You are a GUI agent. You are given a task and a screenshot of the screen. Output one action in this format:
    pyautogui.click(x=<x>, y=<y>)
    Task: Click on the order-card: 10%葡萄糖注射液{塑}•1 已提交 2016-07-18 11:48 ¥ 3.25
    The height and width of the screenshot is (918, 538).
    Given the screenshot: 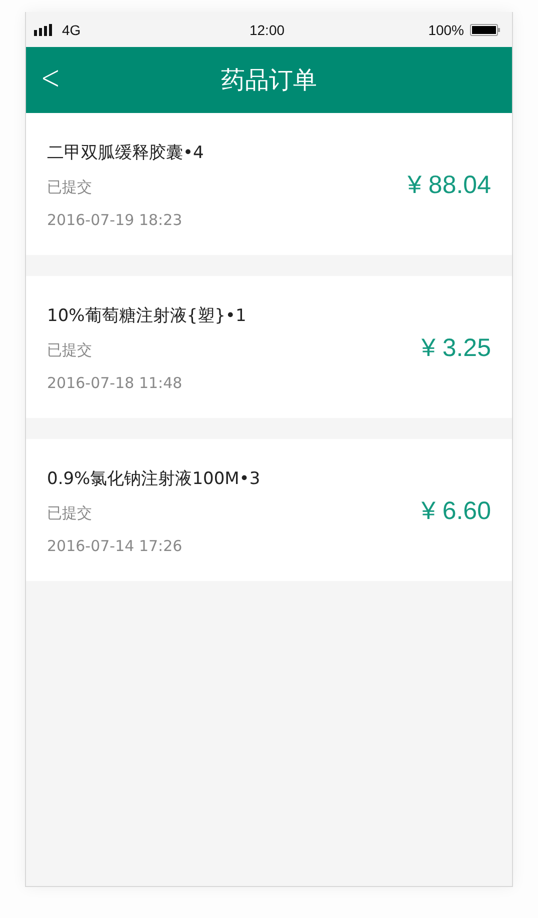 What is the action you would take?
    pyautogui.click(x=269, y=347)
    